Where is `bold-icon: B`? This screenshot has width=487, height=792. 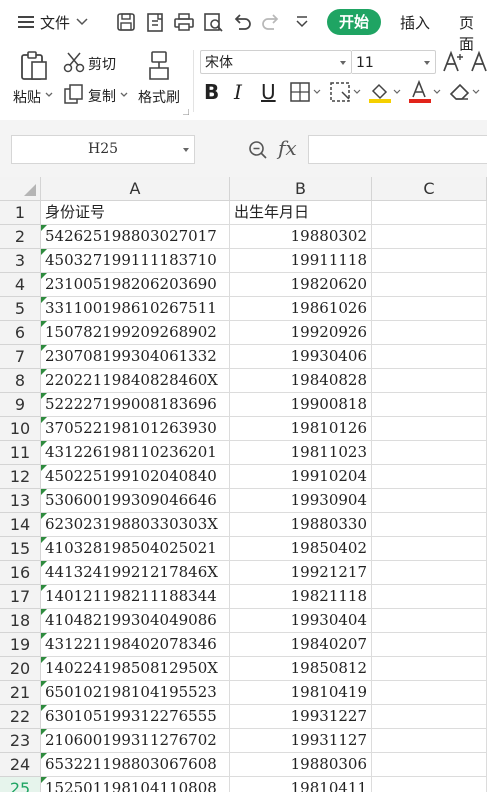
bold-icon: B is located at coordinates (211, 92).